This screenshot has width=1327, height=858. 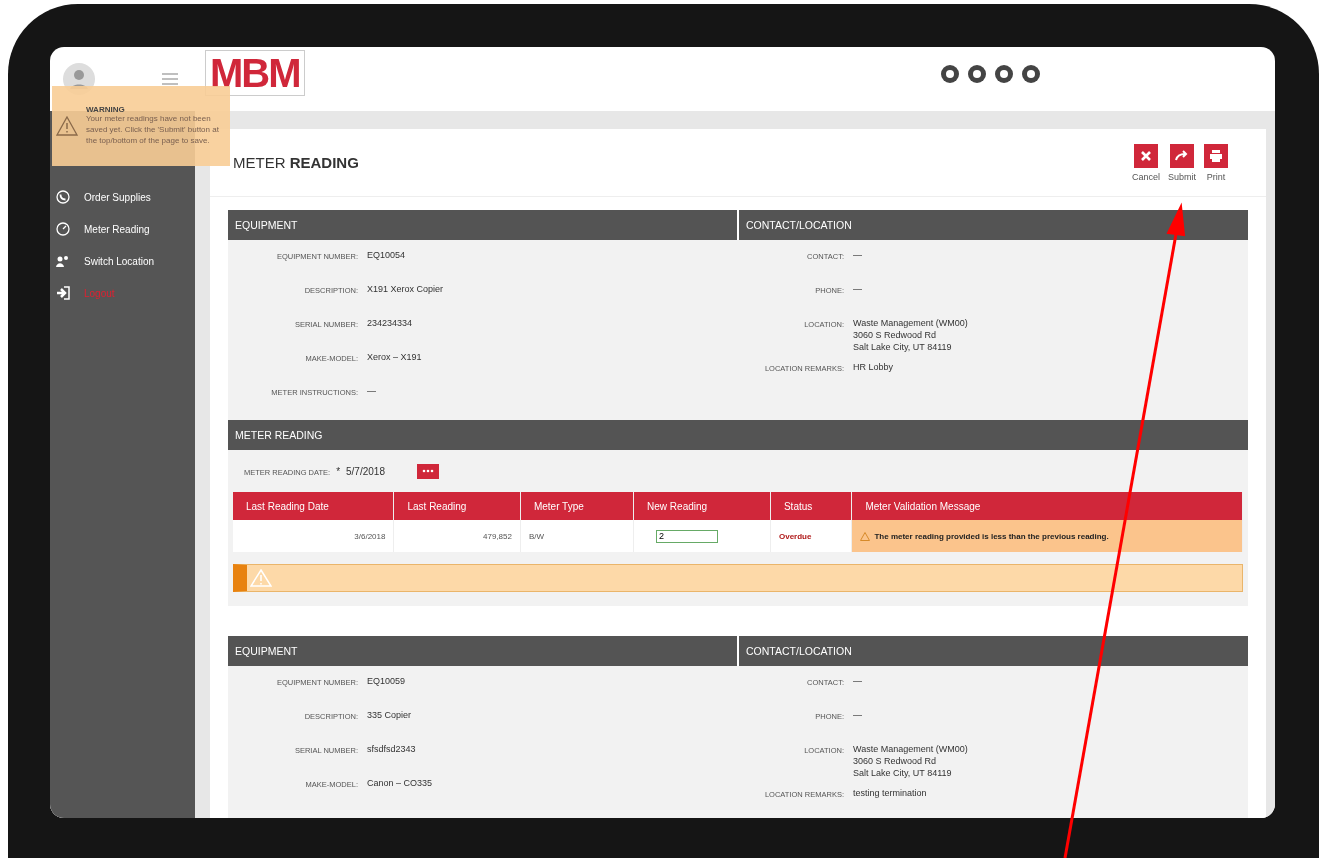 I want to click on cancel-button: Cancel, so click(x=1145, y=162).